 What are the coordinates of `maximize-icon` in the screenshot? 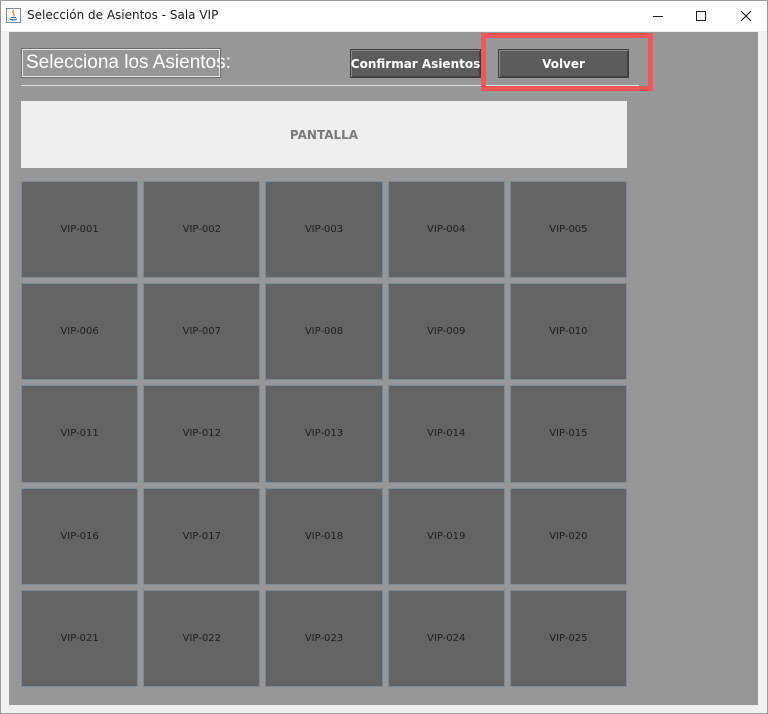 It's located at (701, 16).